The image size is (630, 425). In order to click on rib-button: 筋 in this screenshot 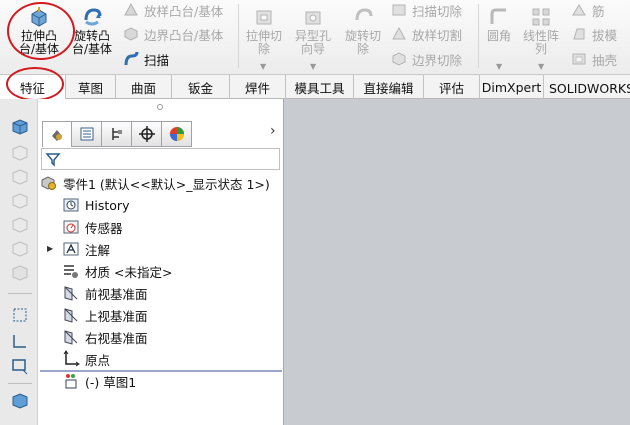, I will do `click(587, 10)`.